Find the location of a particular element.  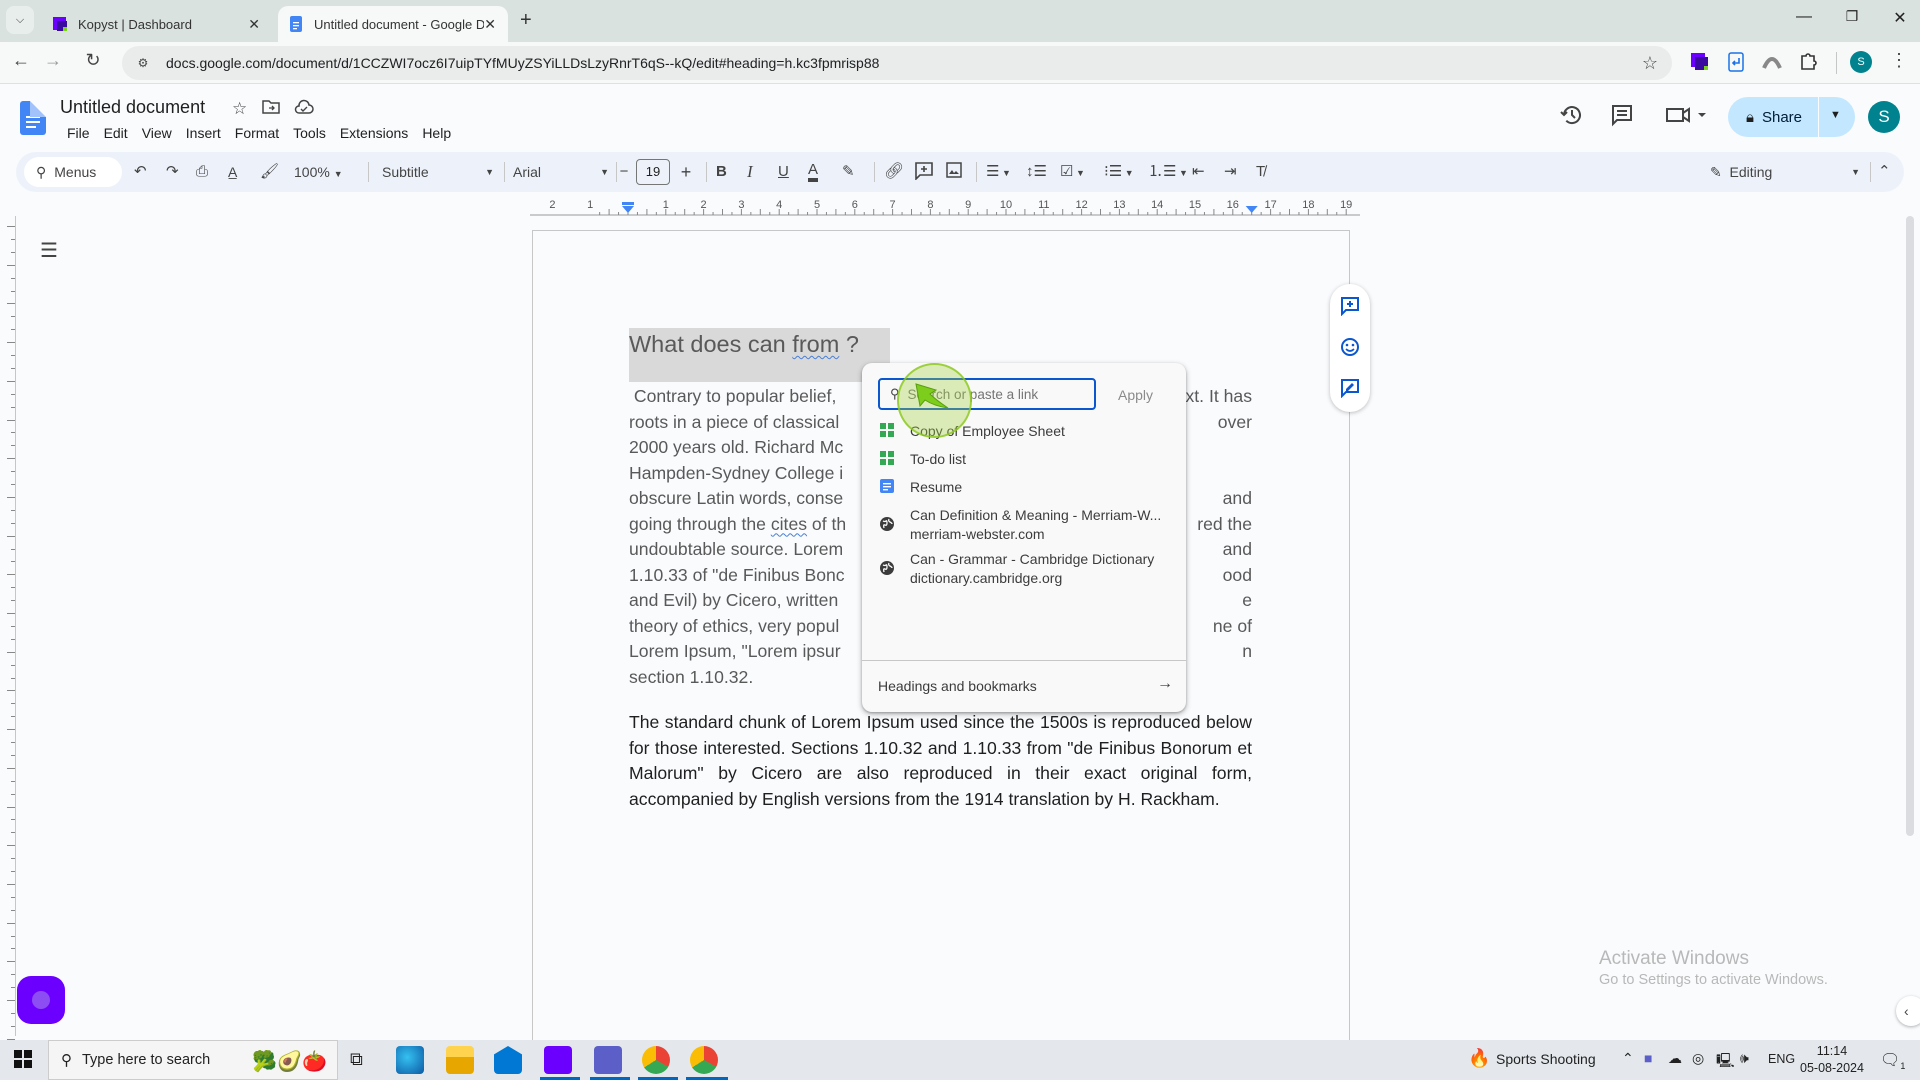

decrease-font-size-icon: − is located at coordinates (624, 172).